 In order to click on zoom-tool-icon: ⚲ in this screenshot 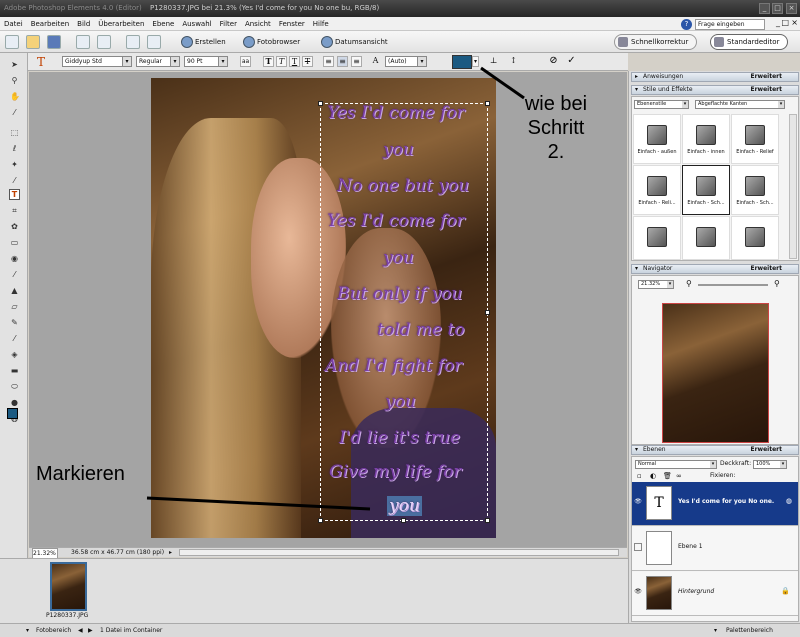, I will do `click(14, 80)`.